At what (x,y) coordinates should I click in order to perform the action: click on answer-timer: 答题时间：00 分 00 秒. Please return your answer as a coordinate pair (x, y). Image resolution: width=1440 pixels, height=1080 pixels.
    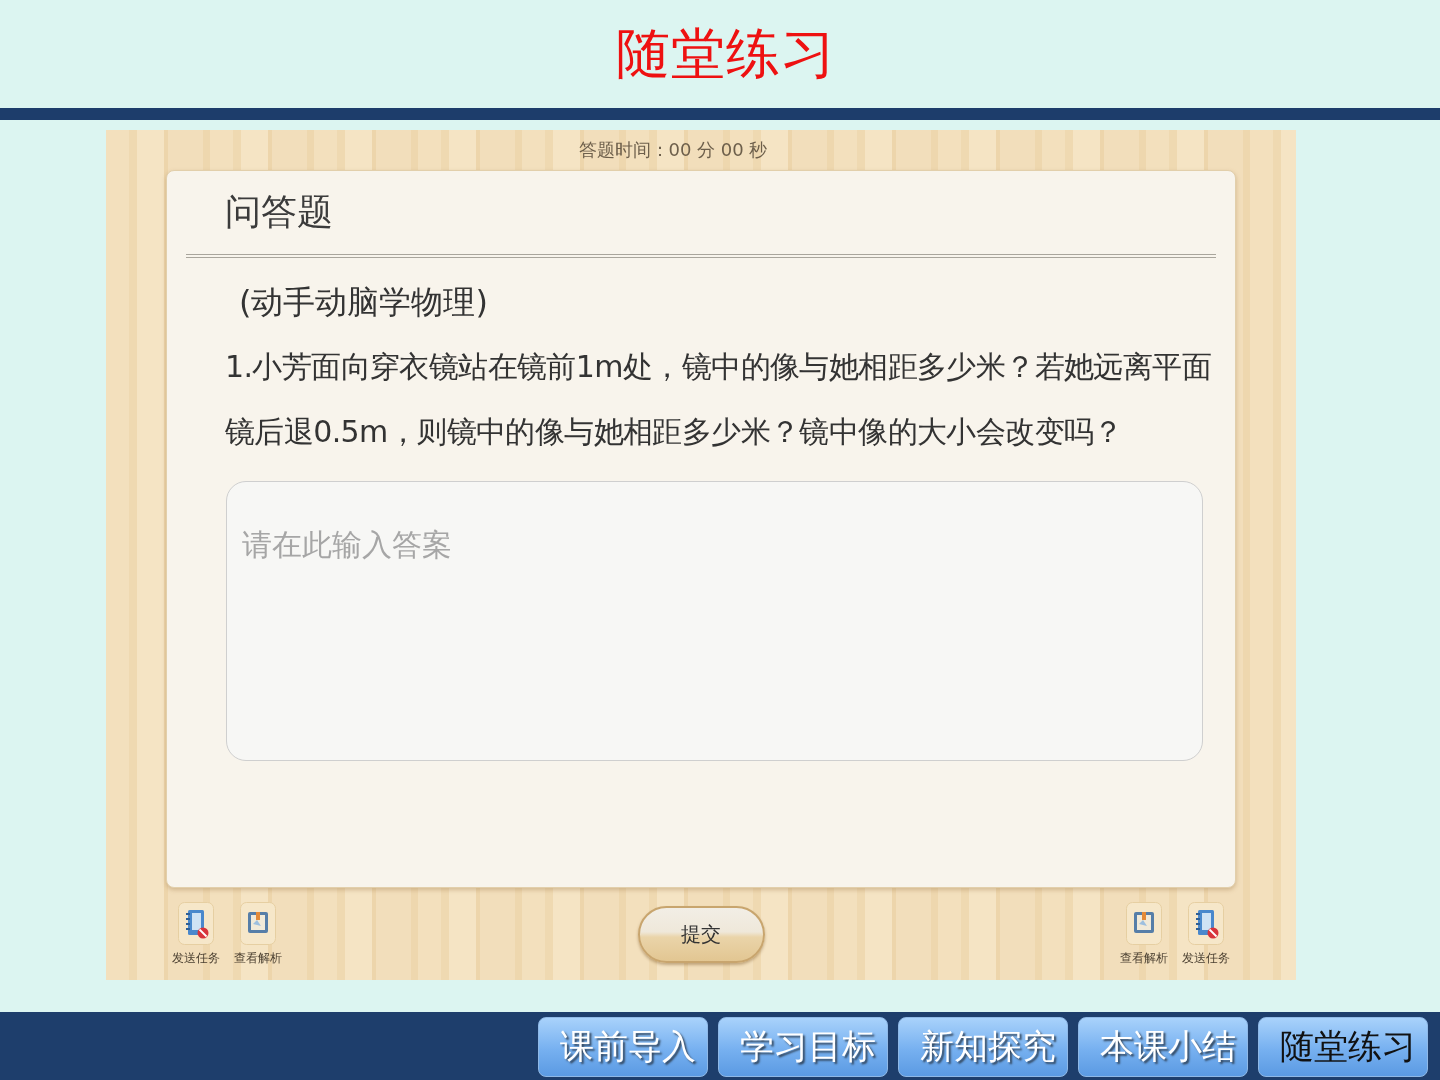
    Looking at the image, I should click on (673, 150).